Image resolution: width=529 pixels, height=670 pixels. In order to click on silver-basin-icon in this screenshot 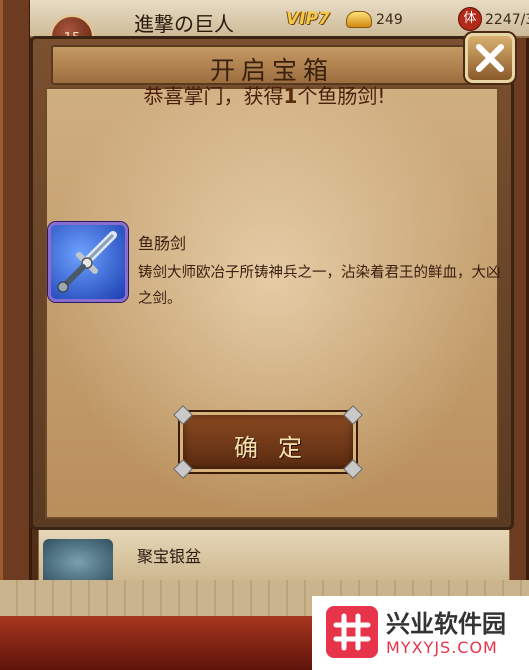, I will do `click(78, 562)`.